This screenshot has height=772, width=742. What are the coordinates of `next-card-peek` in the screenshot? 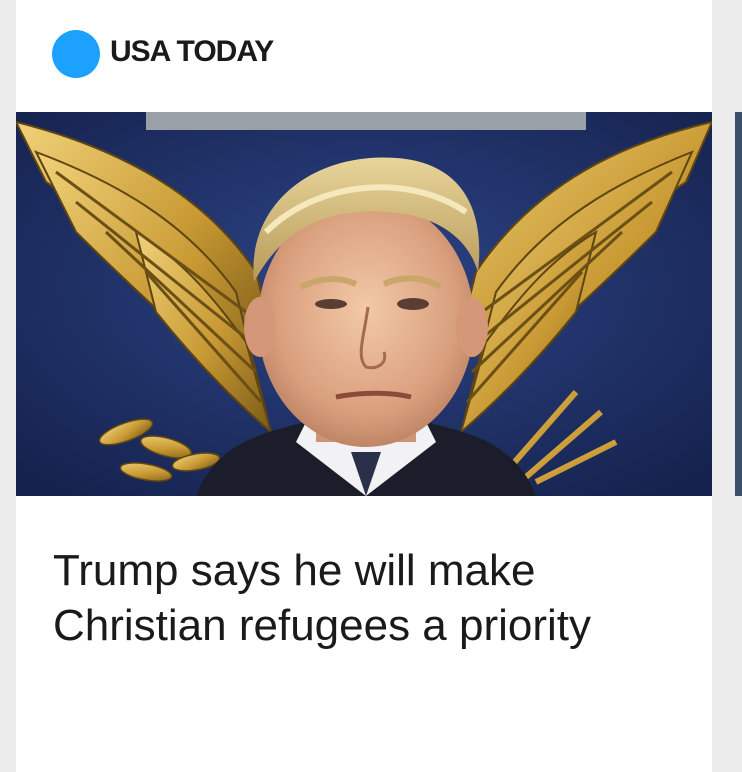 It's located at (738, 304).